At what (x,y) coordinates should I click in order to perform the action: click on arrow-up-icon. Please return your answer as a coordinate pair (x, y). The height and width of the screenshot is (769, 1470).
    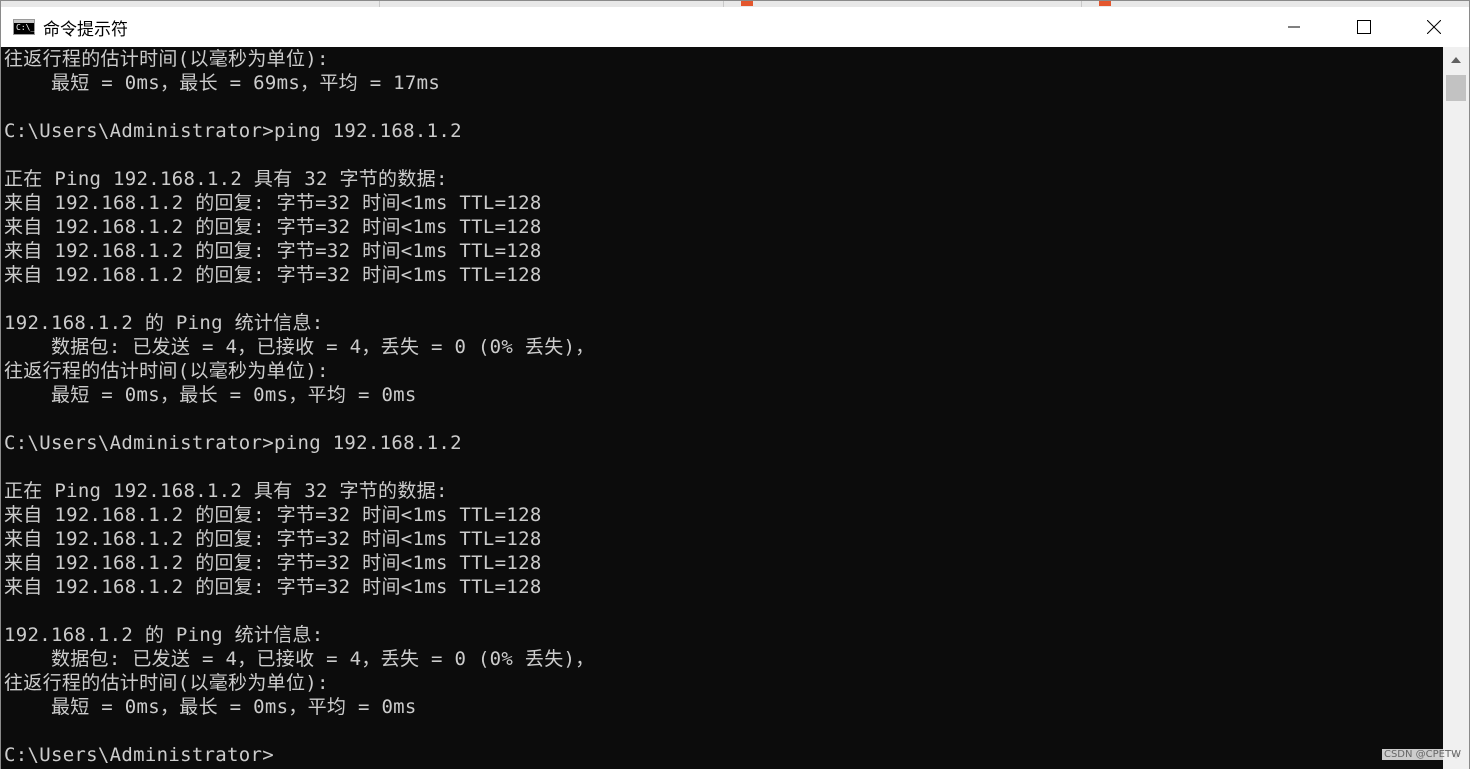
    Looking at the image, I should click on (1456, 60).